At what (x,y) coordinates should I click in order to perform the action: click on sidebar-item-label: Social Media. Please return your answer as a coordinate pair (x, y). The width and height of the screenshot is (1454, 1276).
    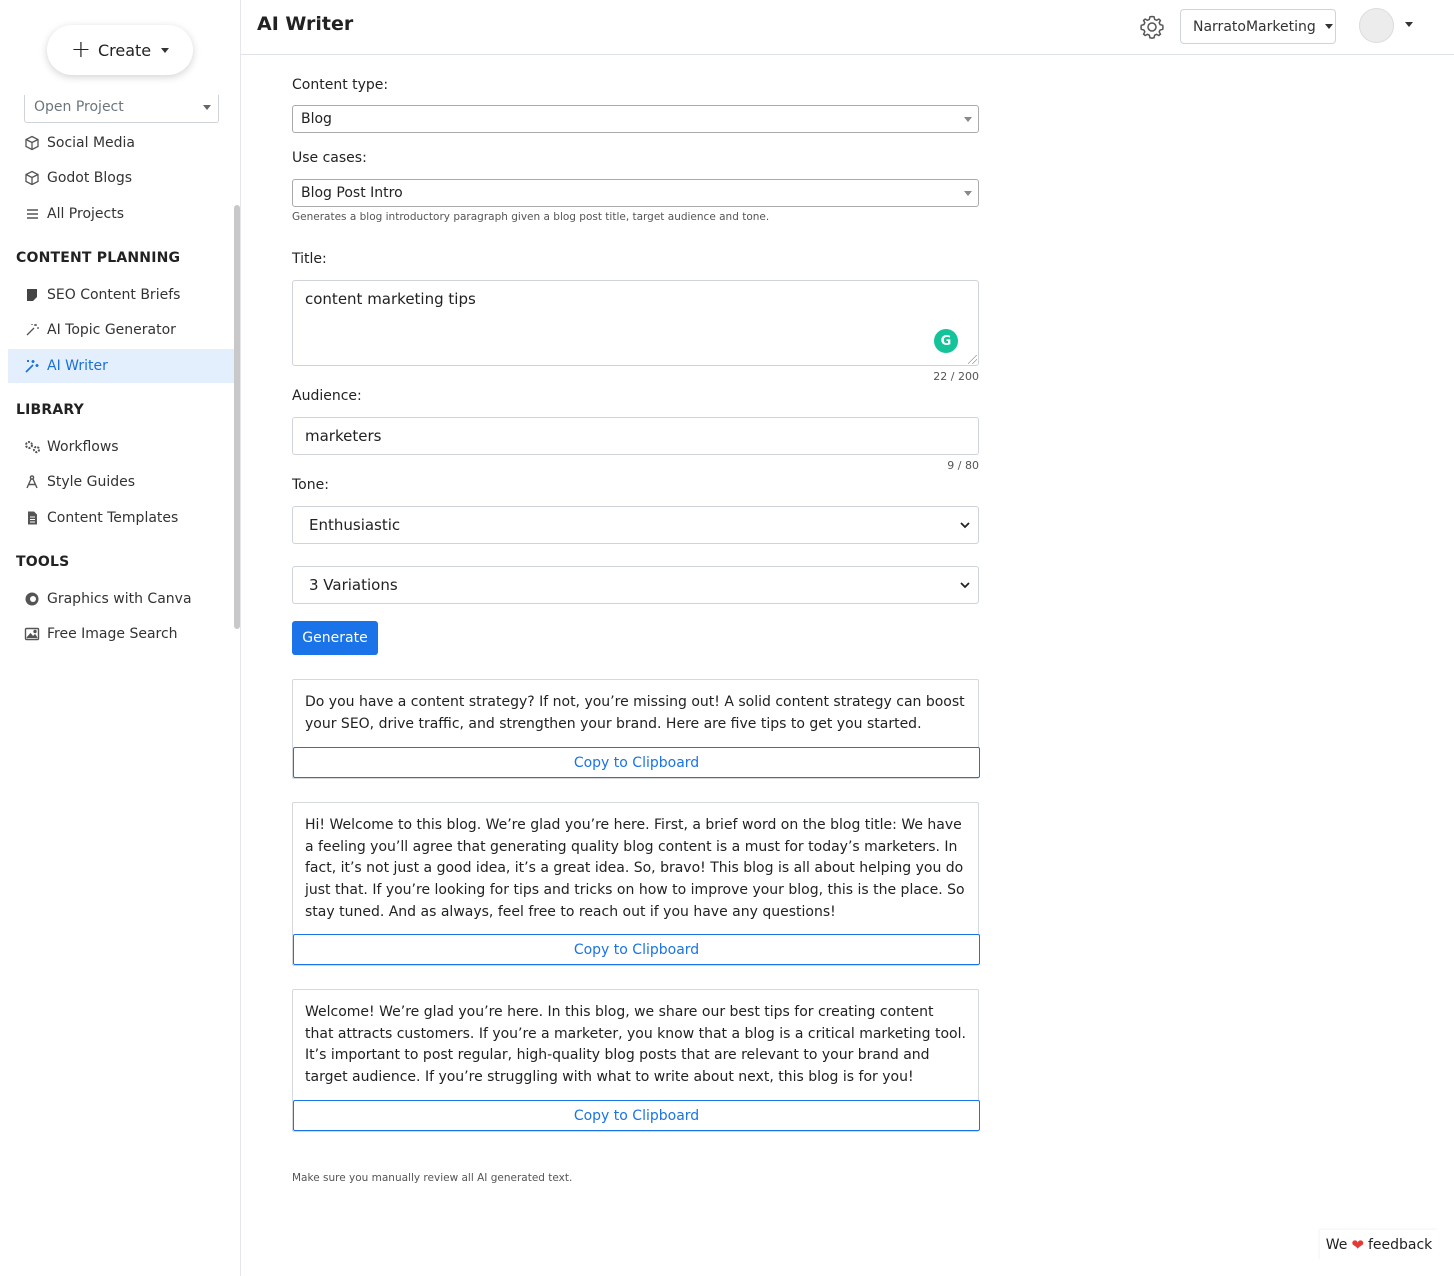
    Looking at the image, I should click on (91, 143).